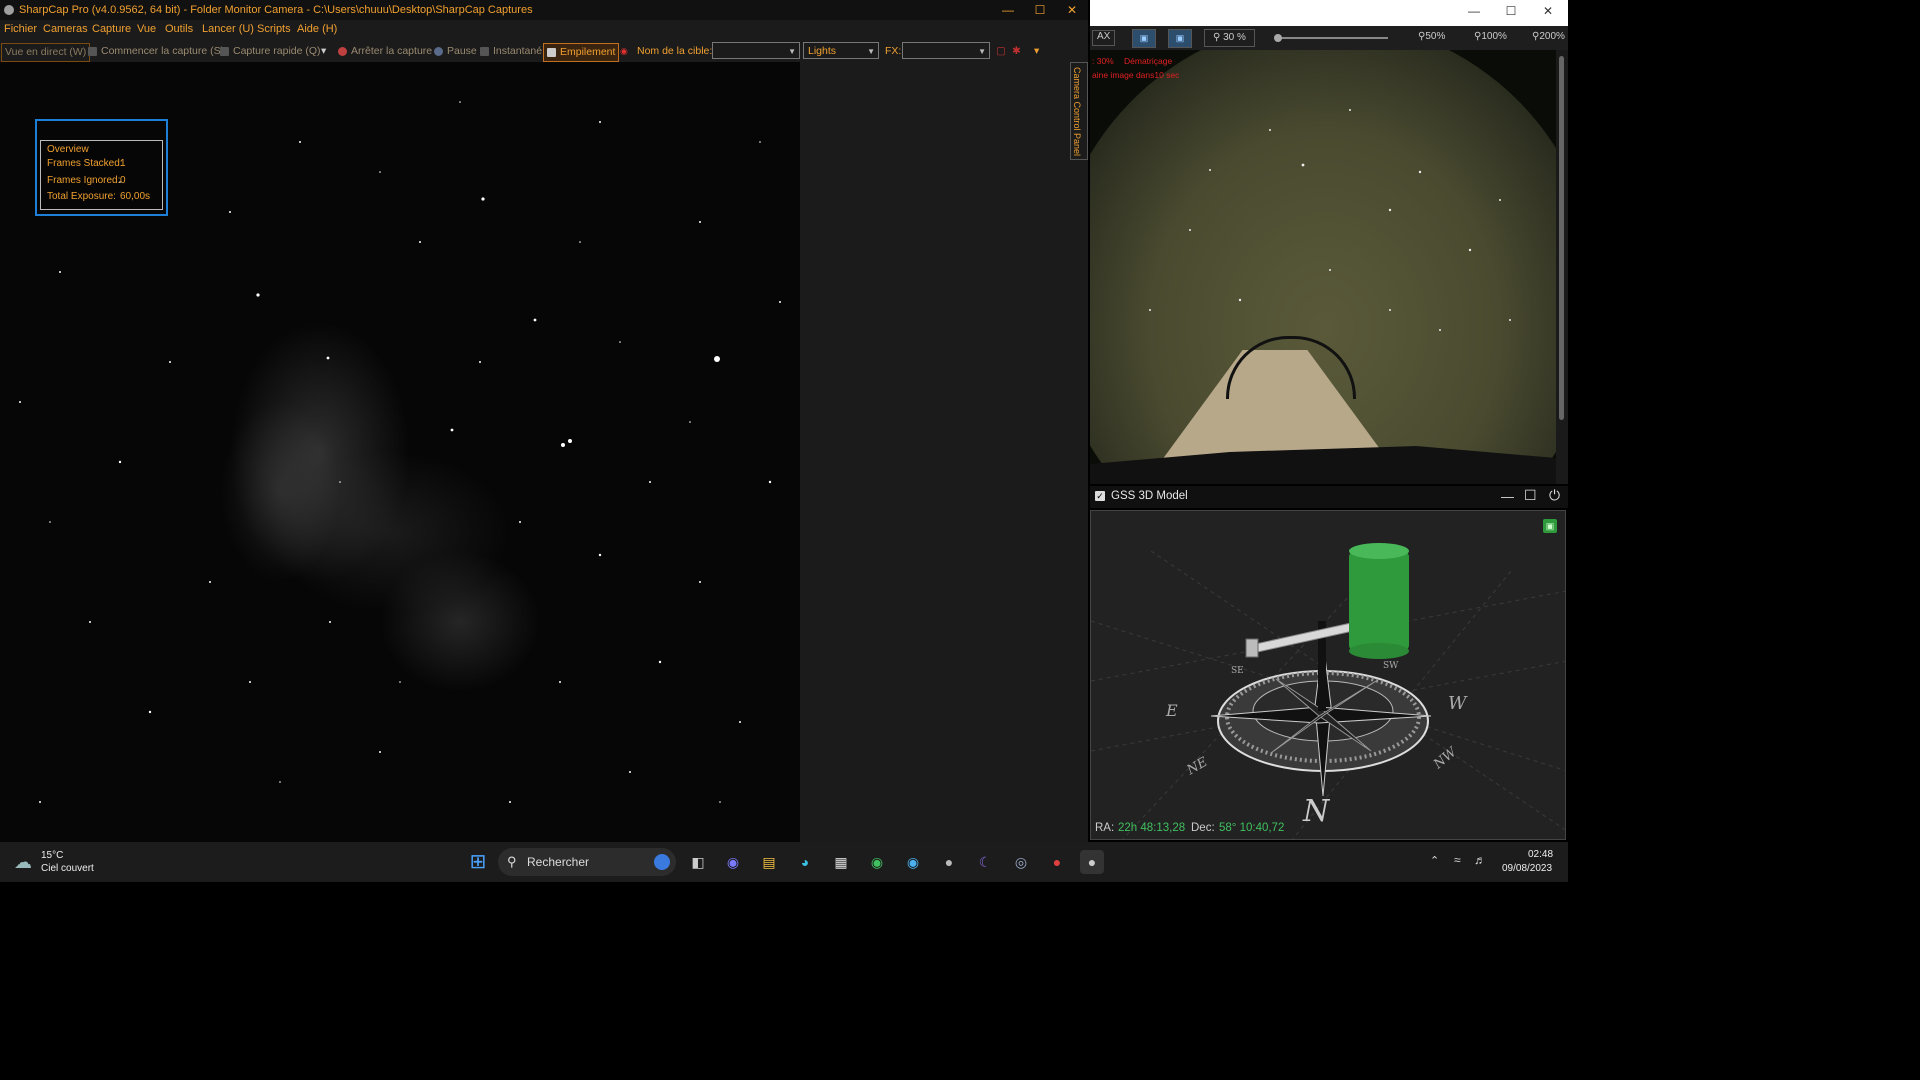 The image size is (1920, 1080). I want to click on weather-description: Ciel couvert, so click(67, 868).